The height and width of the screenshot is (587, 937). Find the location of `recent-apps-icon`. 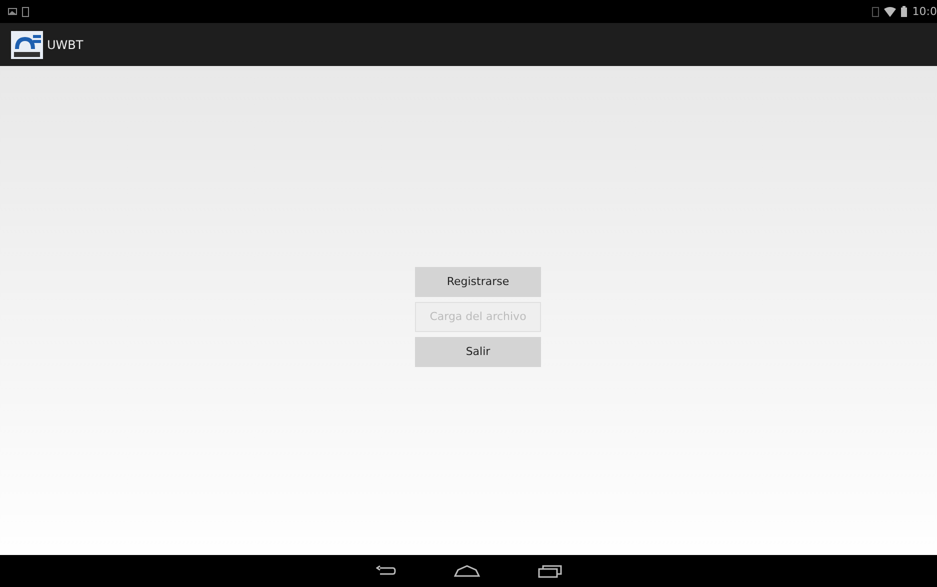

recent-apps-icon is located at coordinates (550, 571).